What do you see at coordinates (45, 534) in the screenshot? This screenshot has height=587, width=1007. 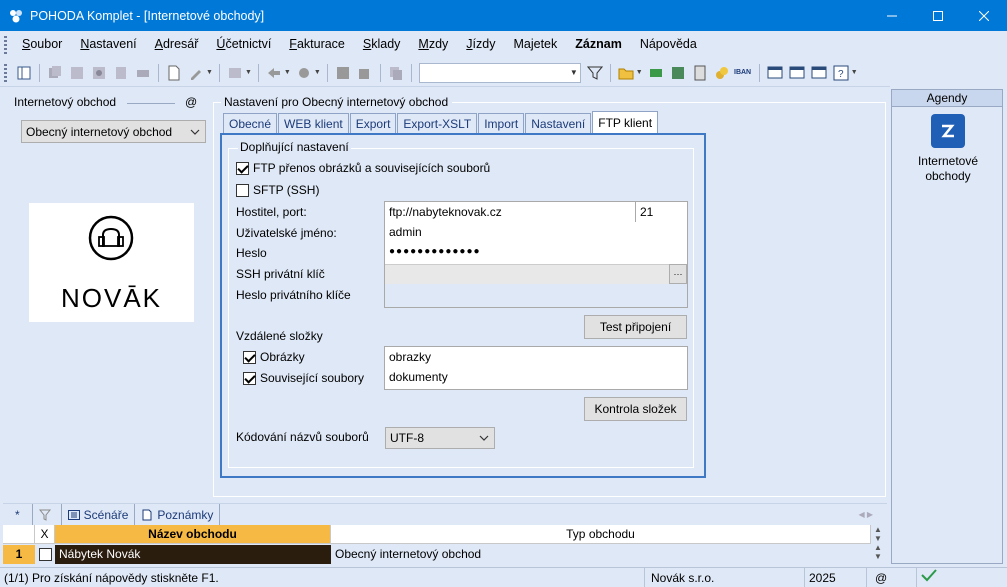 I see `table-header-x: X` at bounding box center [45, 534].